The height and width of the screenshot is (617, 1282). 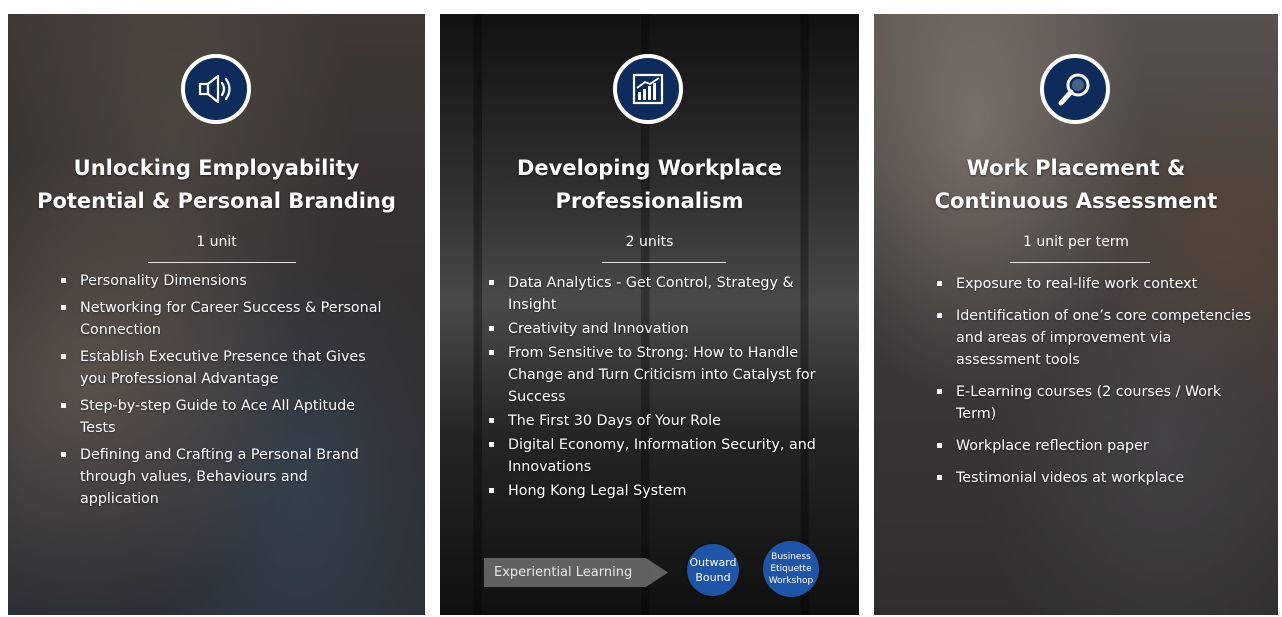 I want to click on list-item: Workplace reflection paper, so click(x=1094, y=446).